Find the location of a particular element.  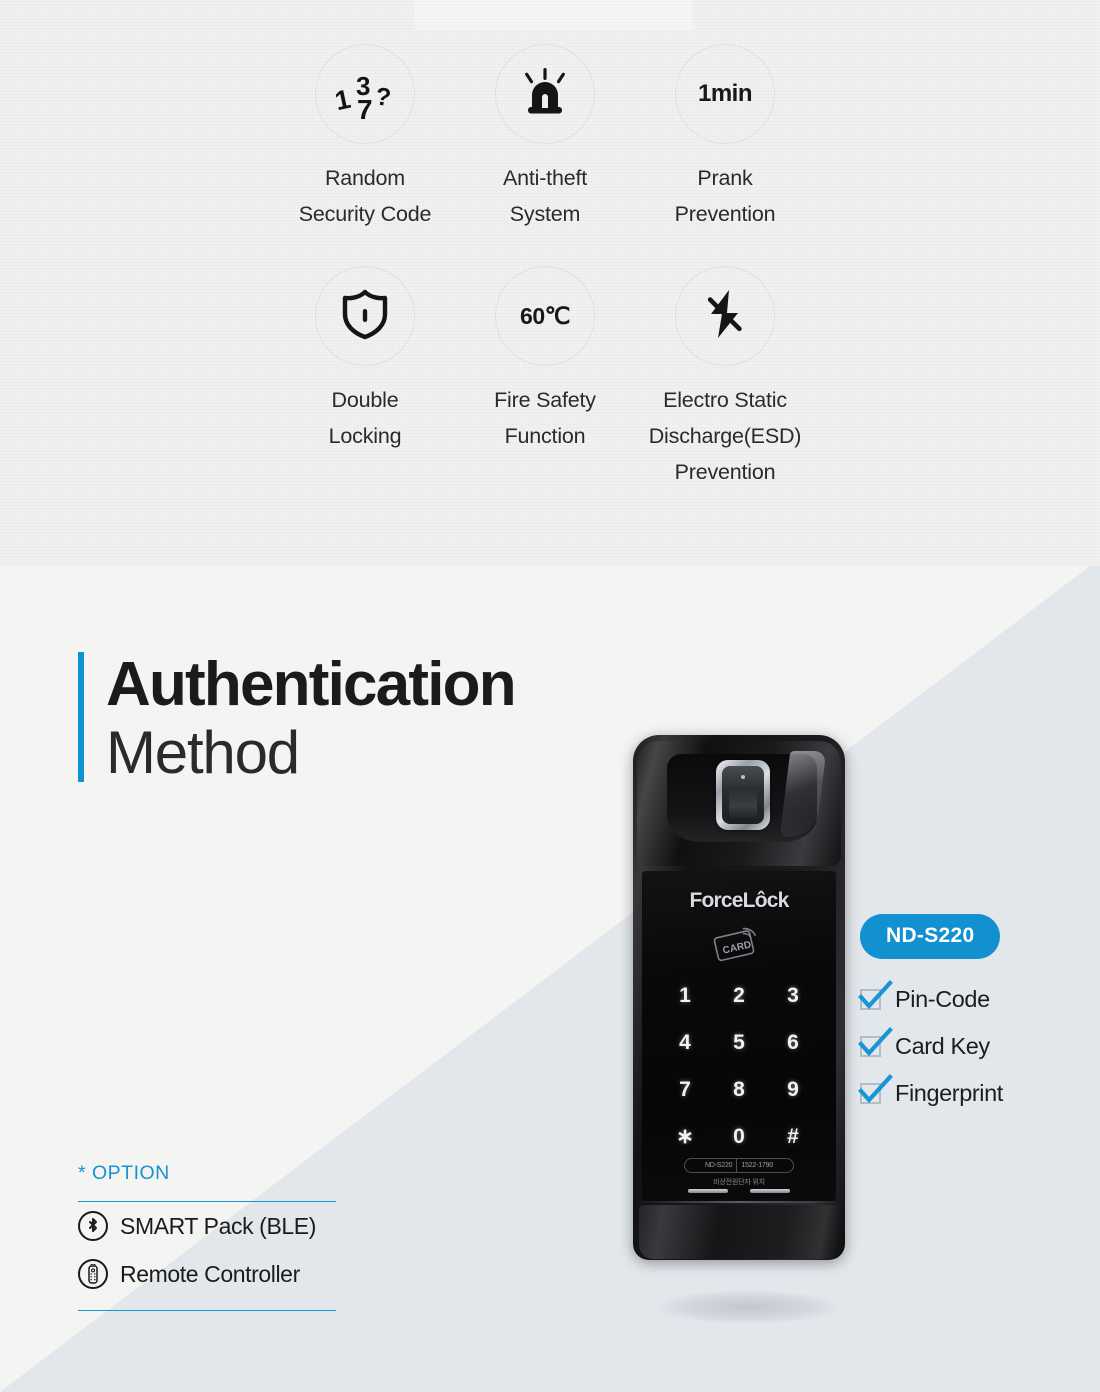

page-title: Authentication Method is located at coordinates (297, 718).